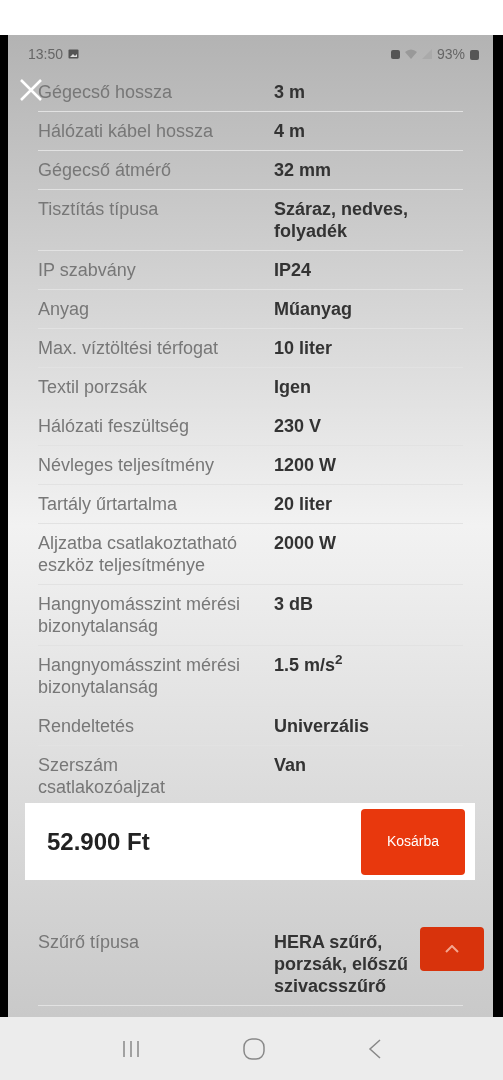  Describe the element at coordinates (102, 776) in the screenshot. I see `spec-label: Szerszám csatlakozóaljzat` at that location.